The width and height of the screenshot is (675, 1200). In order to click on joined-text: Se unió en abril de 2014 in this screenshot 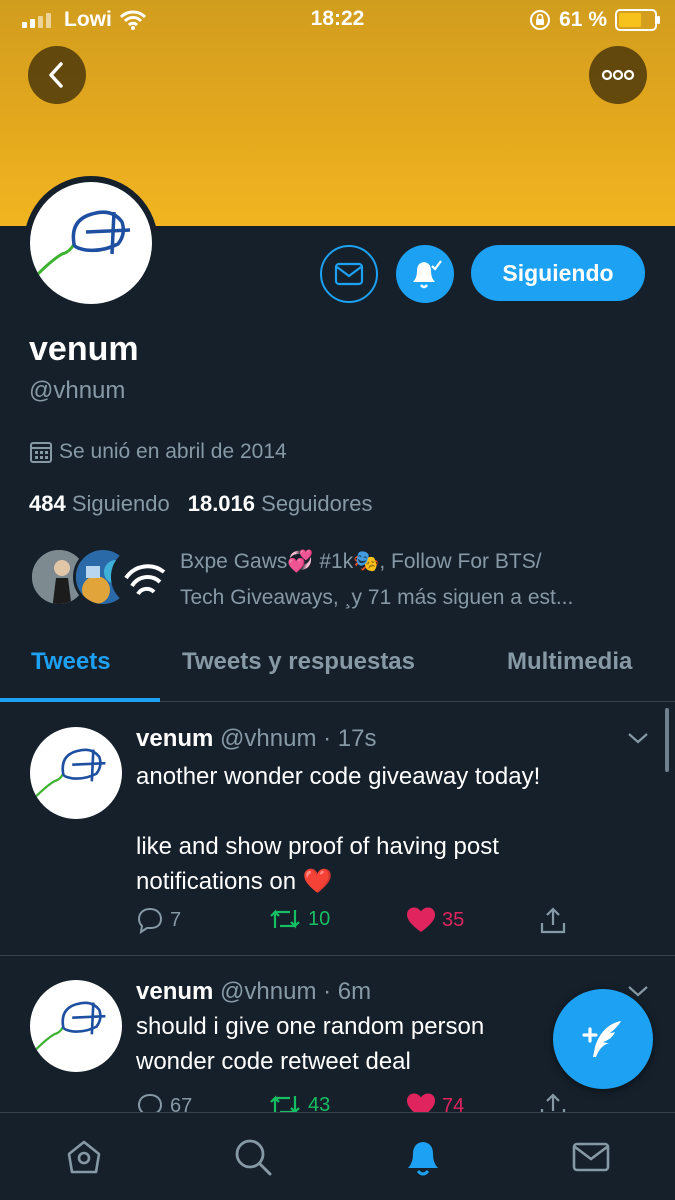, I will do `click(173, 451)`.